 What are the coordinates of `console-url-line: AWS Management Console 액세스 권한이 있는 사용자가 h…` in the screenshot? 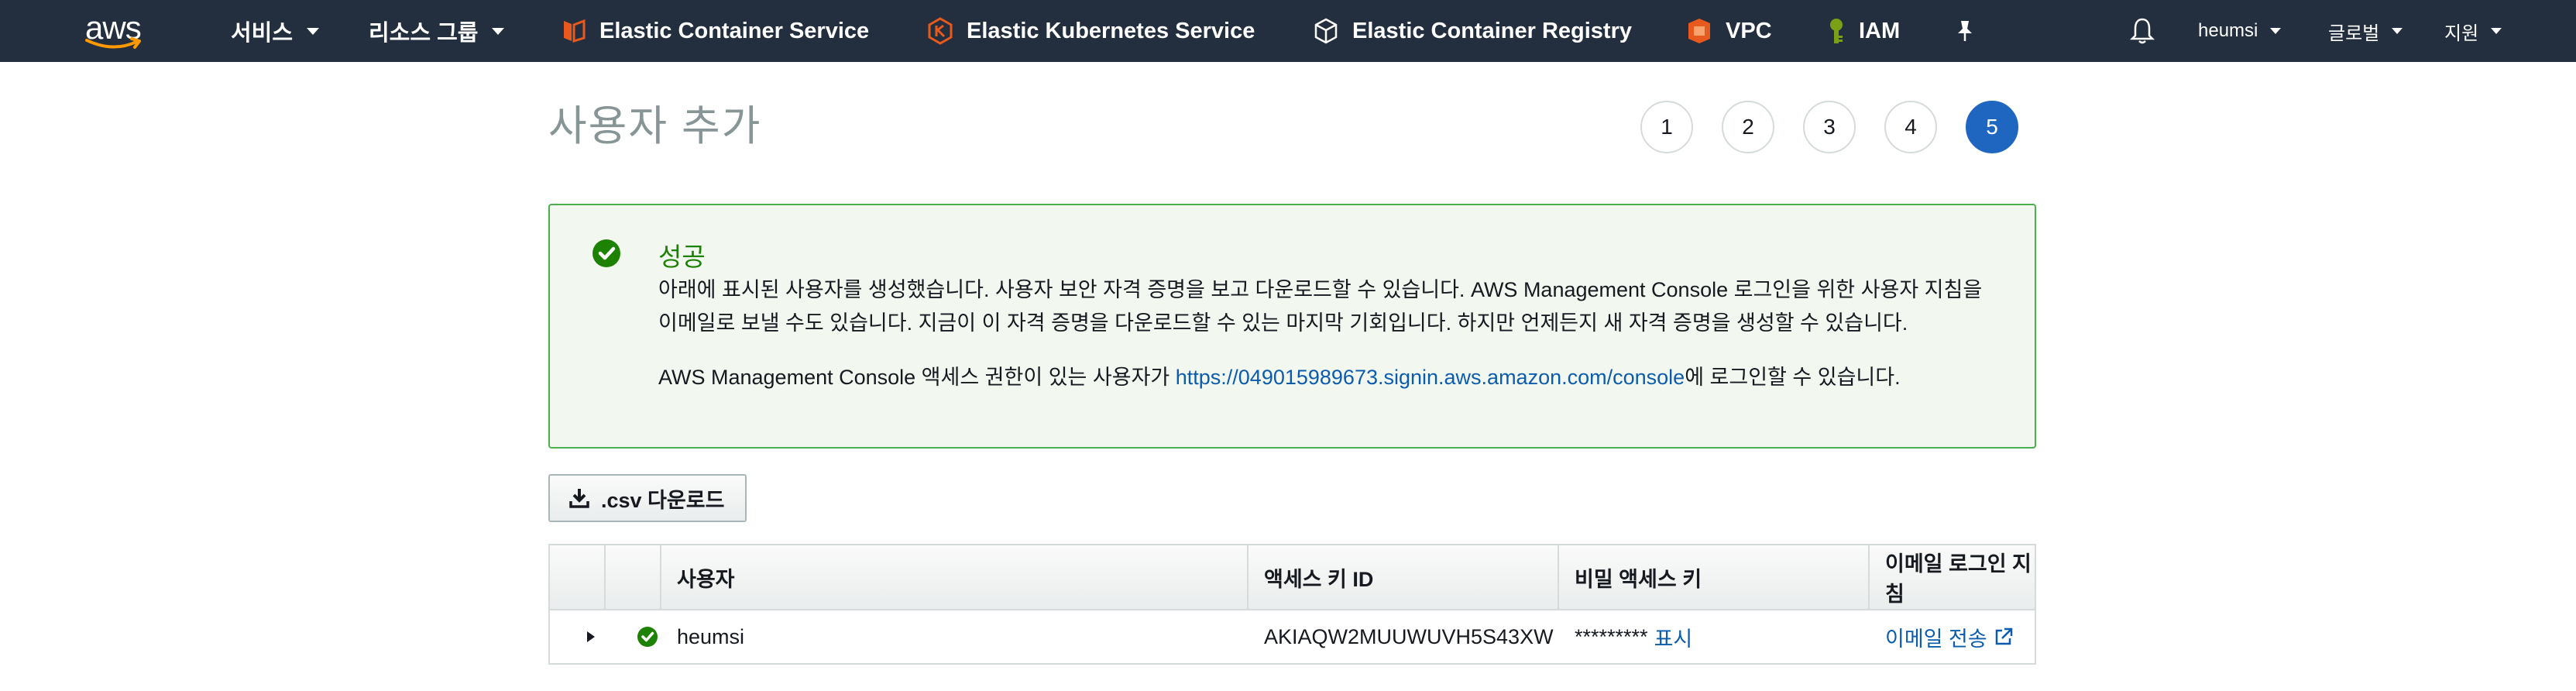 It's located at (1279, 375).